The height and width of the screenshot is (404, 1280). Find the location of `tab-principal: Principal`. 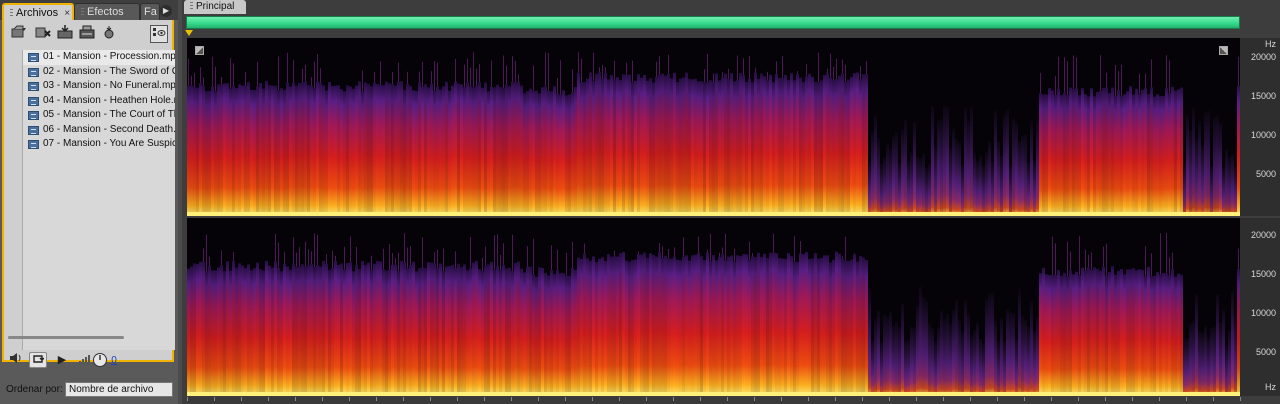

tab-principal: Principal is located at coordinates (215, 7).